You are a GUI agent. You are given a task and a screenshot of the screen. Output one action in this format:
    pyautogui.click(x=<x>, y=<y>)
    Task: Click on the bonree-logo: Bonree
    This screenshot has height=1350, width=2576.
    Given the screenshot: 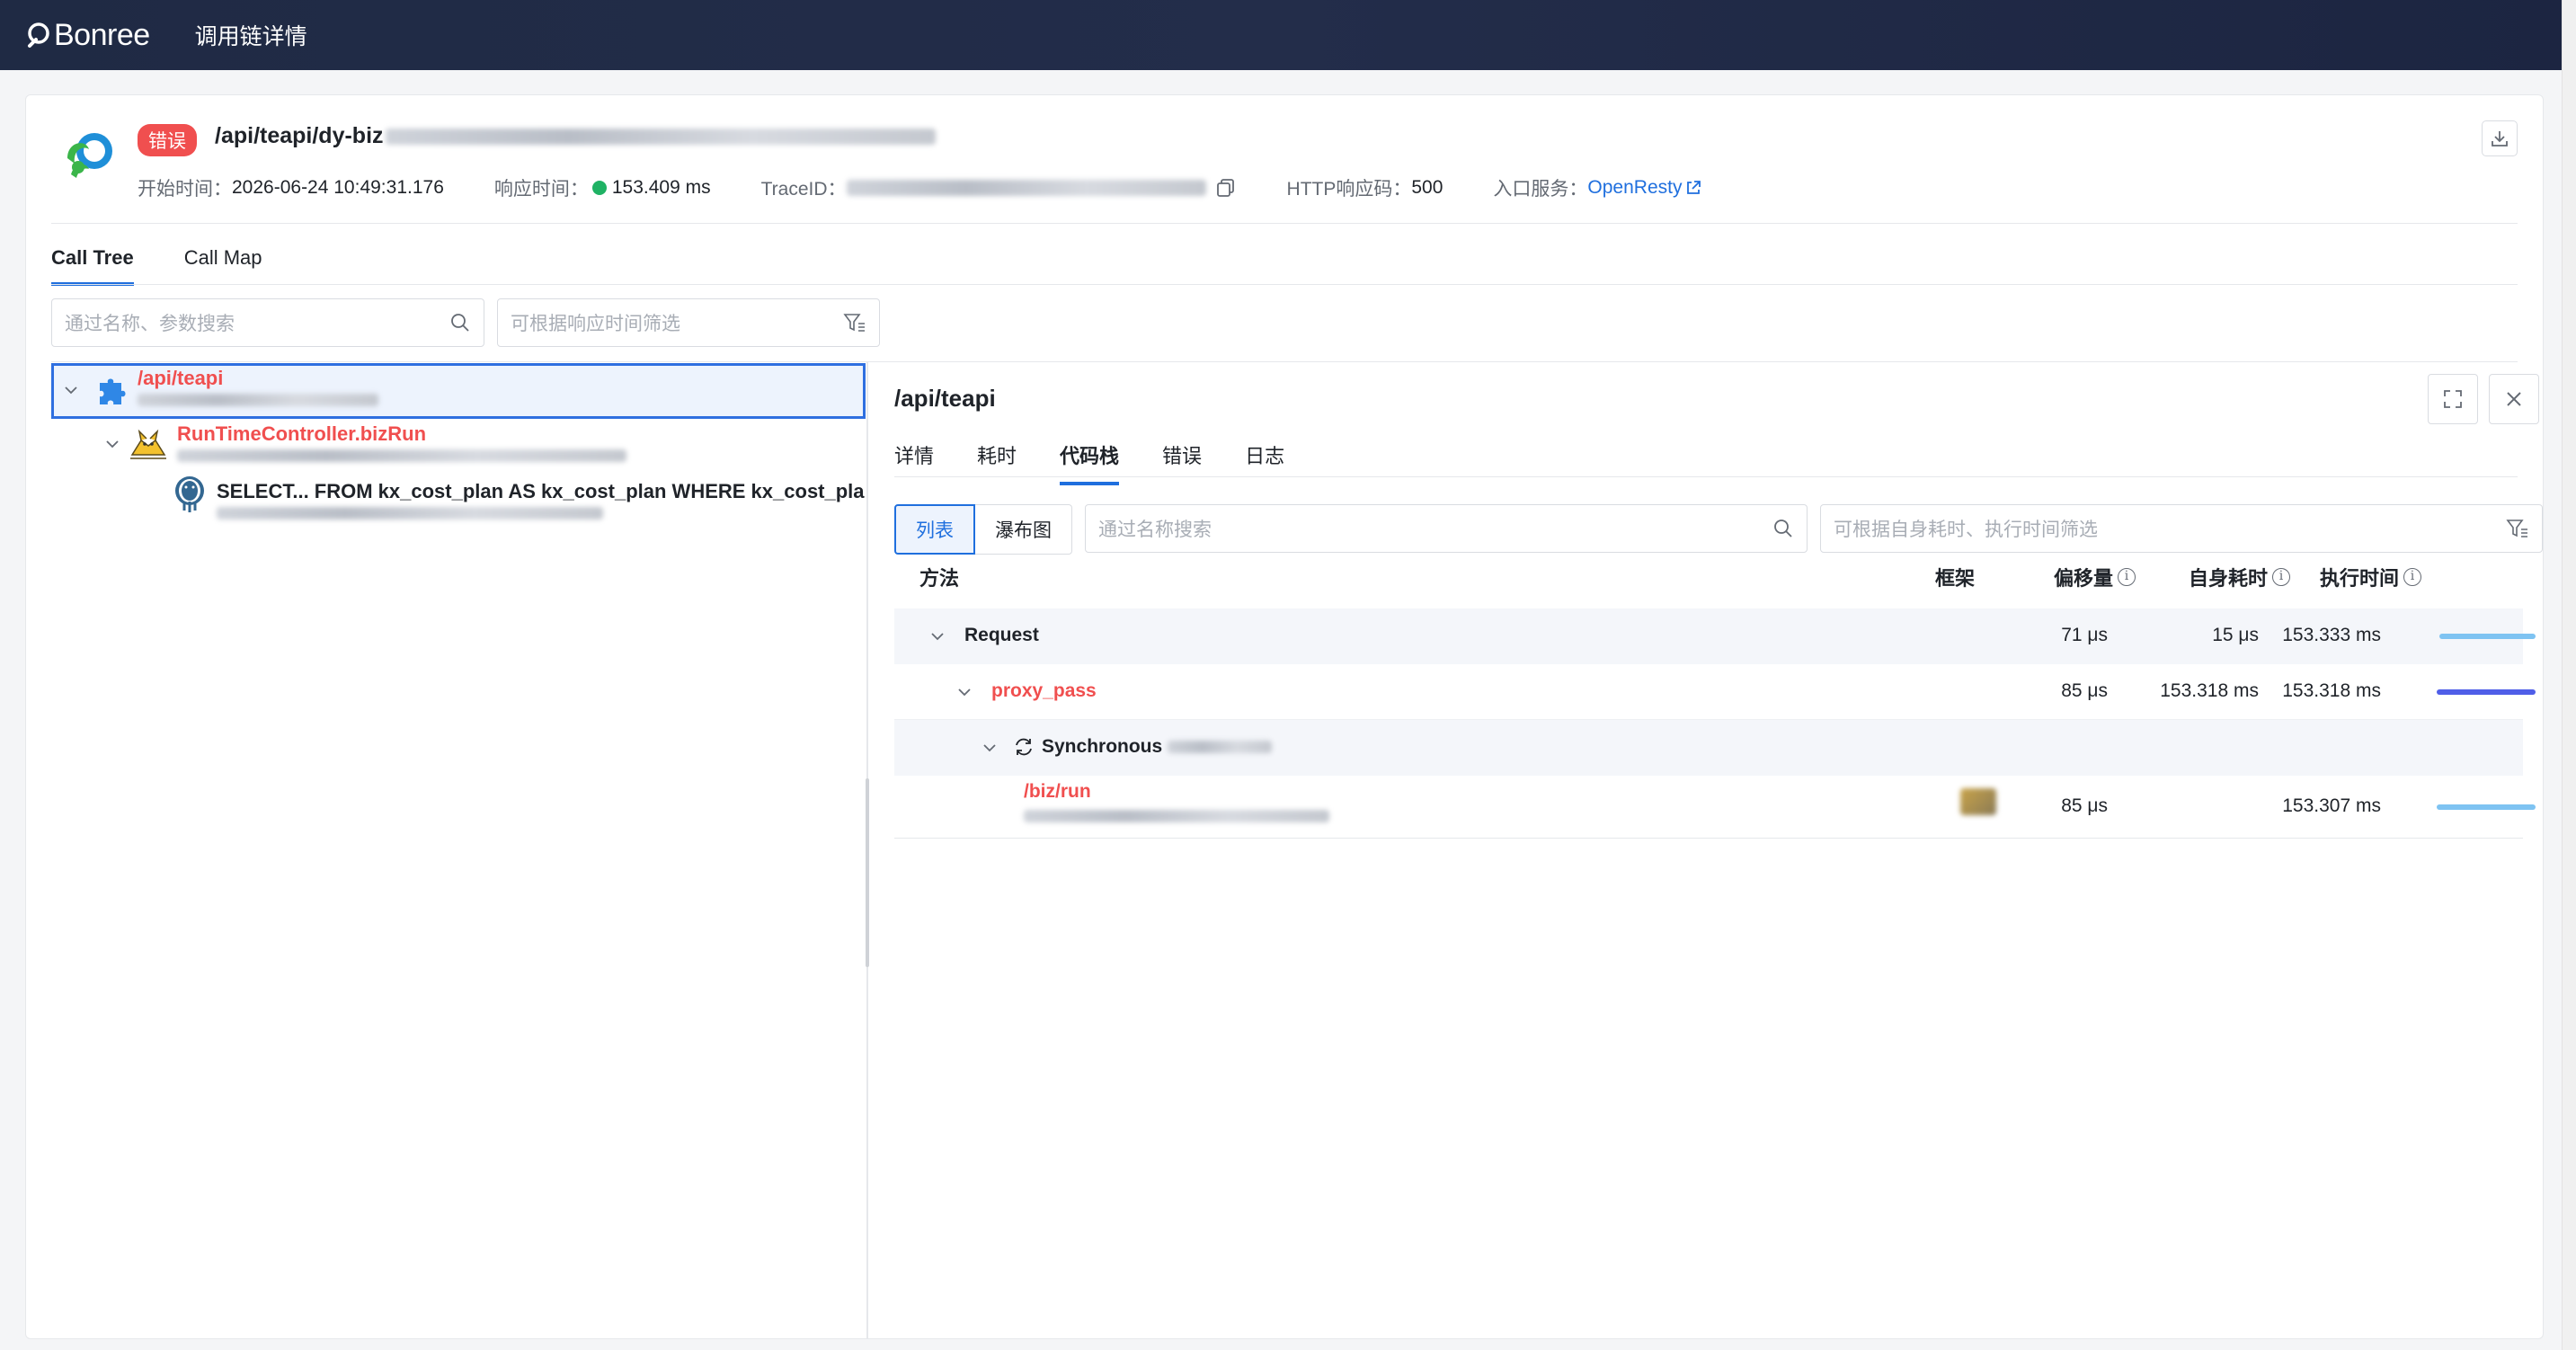 What is the action you would take?
    pyautogui.click(x=87, y=35)
    